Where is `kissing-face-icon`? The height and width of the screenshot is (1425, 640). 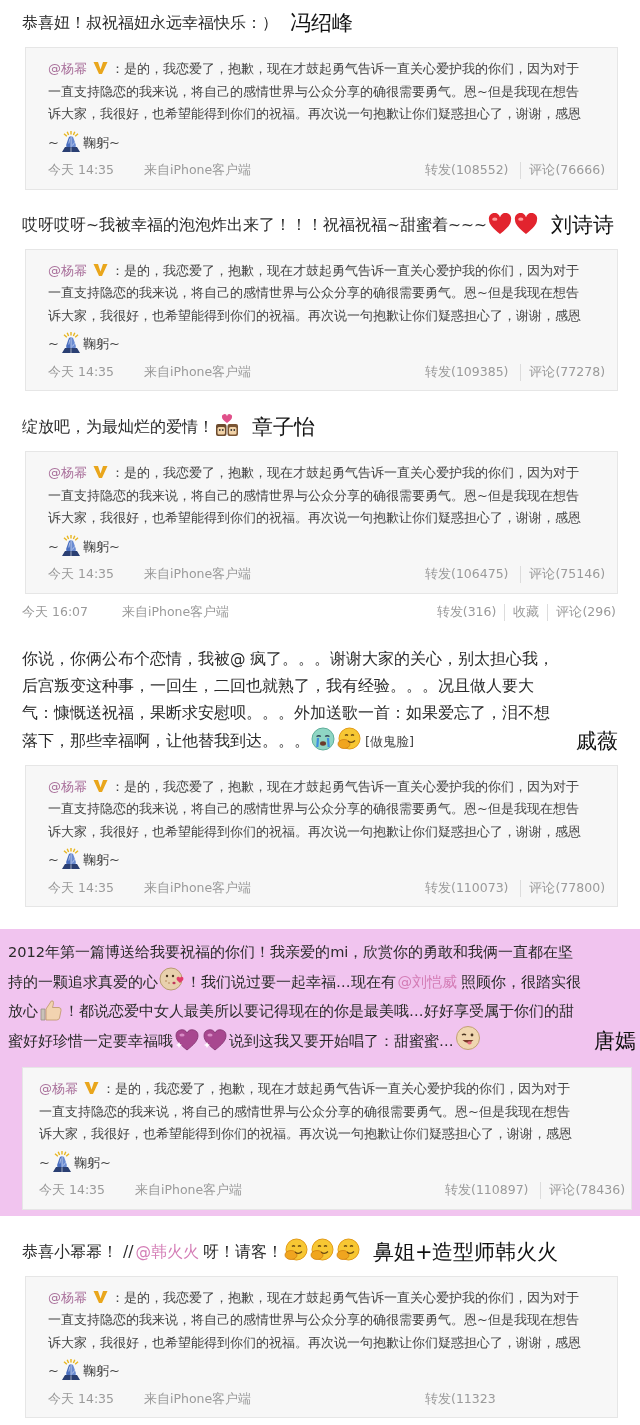 kissing-face-icon is located at coordinates (172, 979).